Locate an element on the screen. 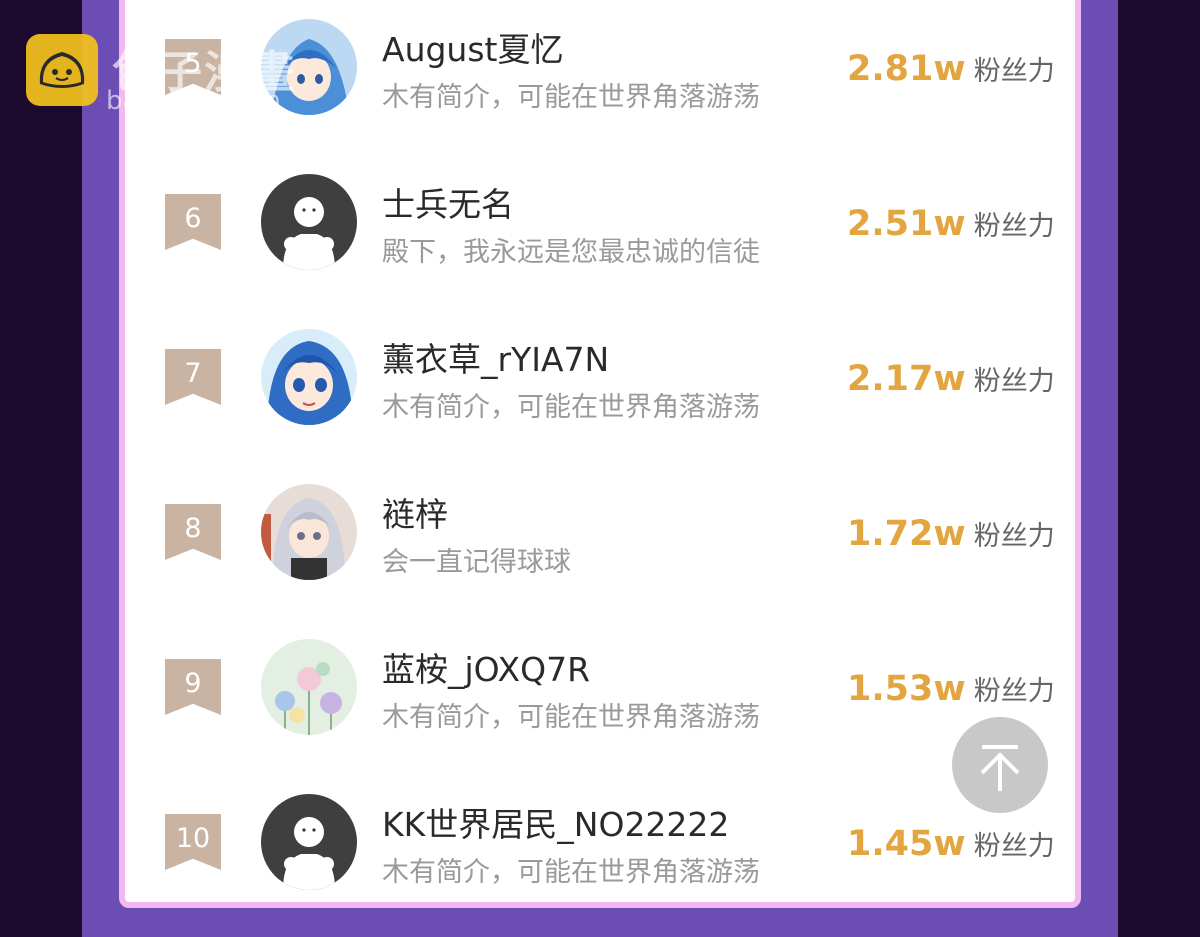 The height and width of the screenshot is (937, 1200). fan-power-value: 1.45w is located at coordinates (906, 844).